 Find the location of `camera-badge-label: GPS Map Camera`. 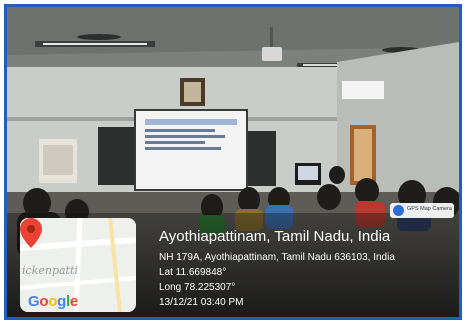

camera-badge-label: GPS Map Camera is located at coordinates (429, 209).